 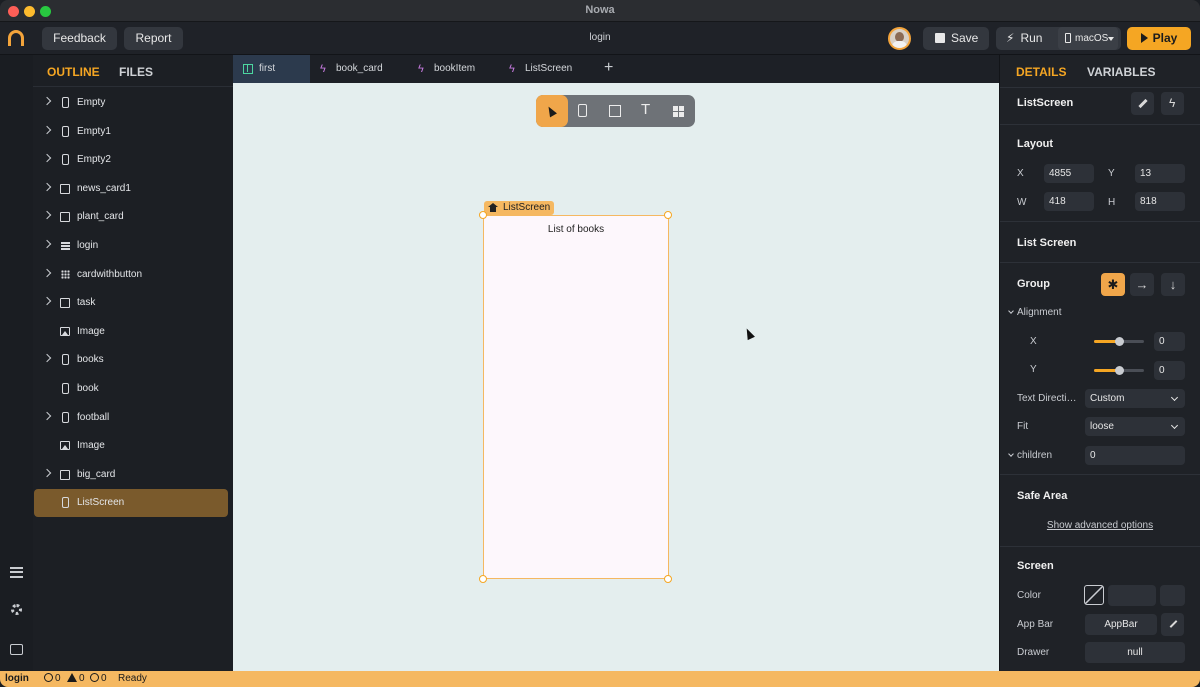 What do you see at coordinates (1100, 525) in the screenshot?
I see `show-advanced-options-link: Show advanced options` at bounding box center [1100, 525].